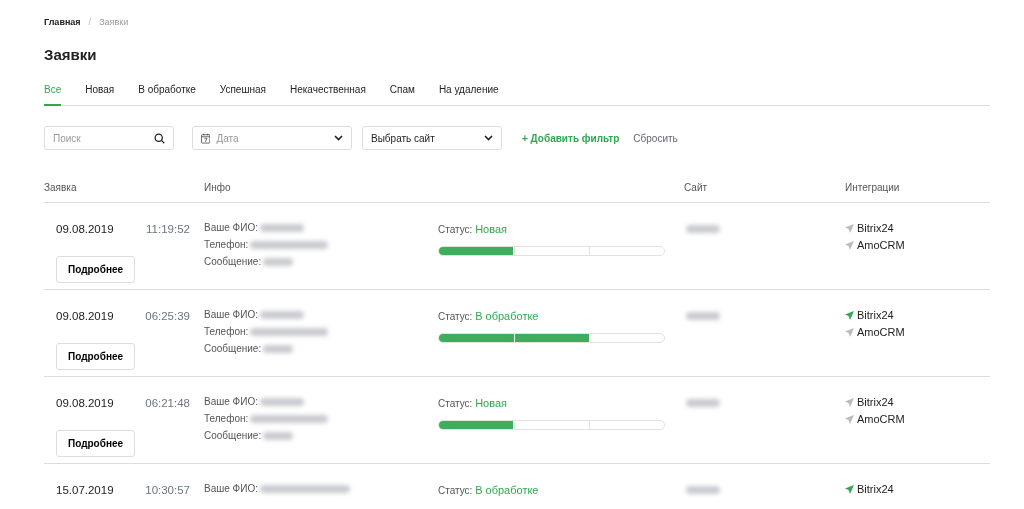 This screenshot has height=509, width=1024. What do you see at coordinates (62, 23) in the screenshot?
I see `breadcrumb-link: Главная` at bounding box center [62, 23].